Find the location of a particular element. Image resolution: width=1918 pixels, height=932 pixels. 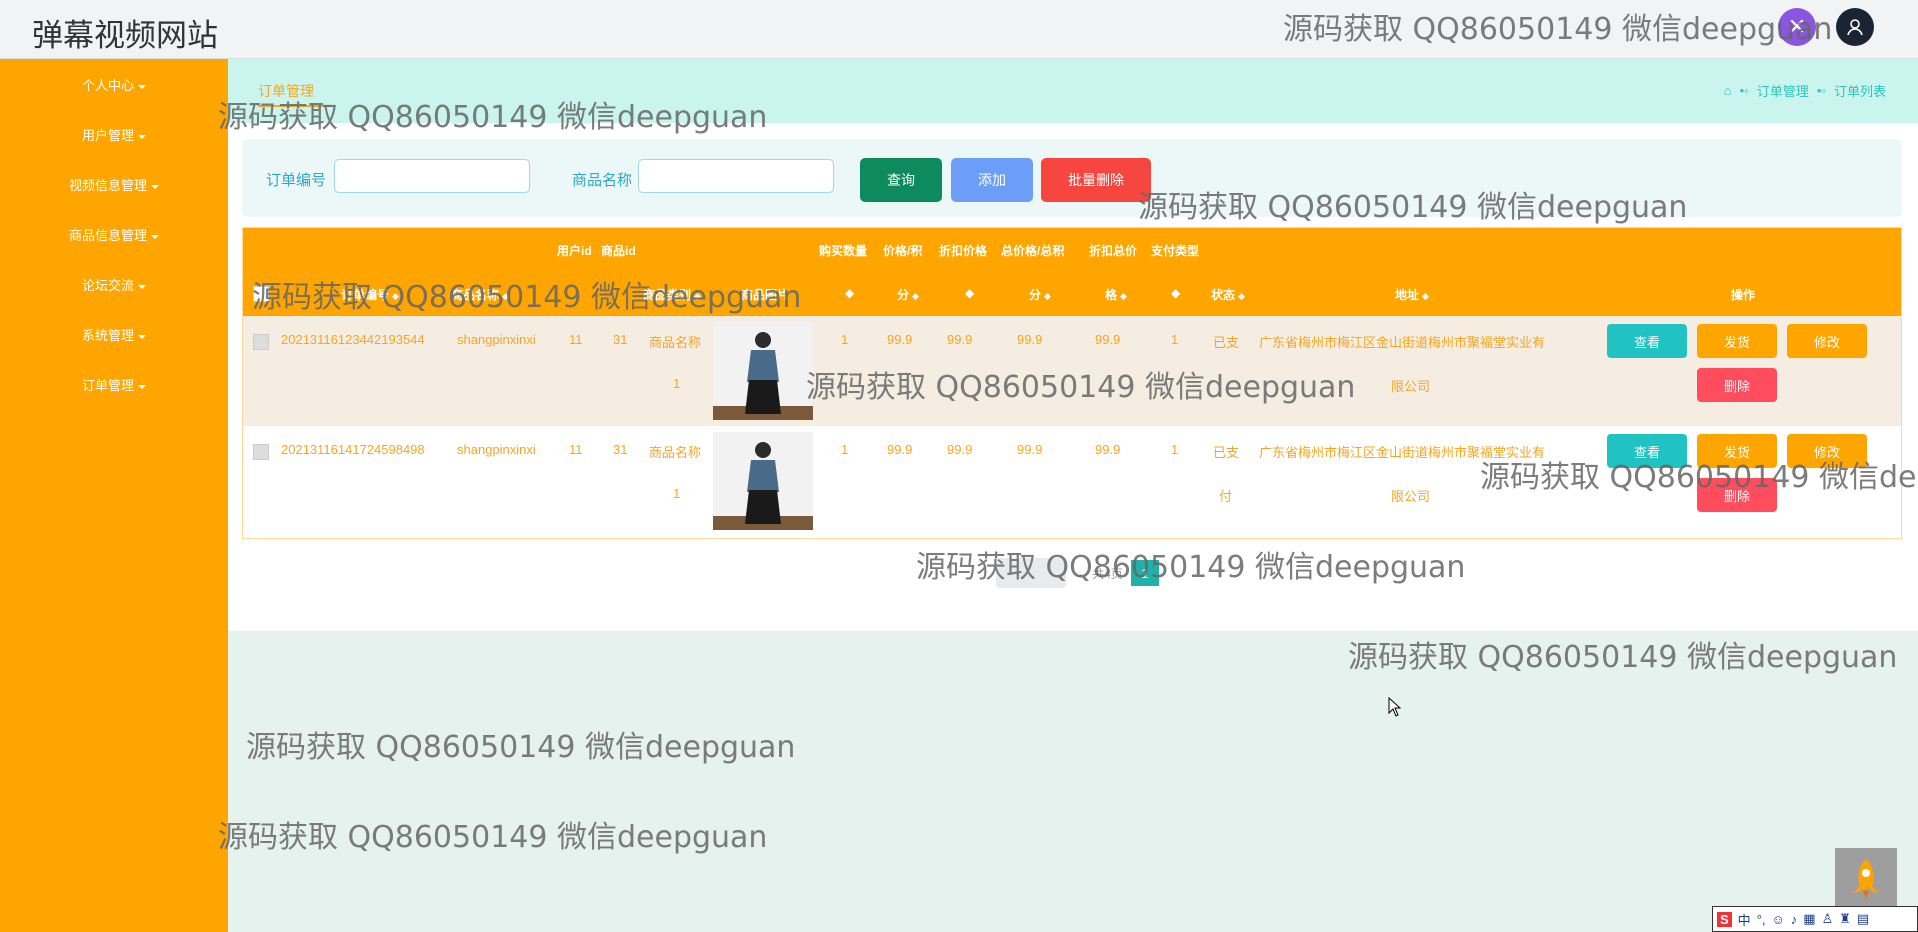

sidebar-item-label: 系统管理 is located at coordinates (107, 335).